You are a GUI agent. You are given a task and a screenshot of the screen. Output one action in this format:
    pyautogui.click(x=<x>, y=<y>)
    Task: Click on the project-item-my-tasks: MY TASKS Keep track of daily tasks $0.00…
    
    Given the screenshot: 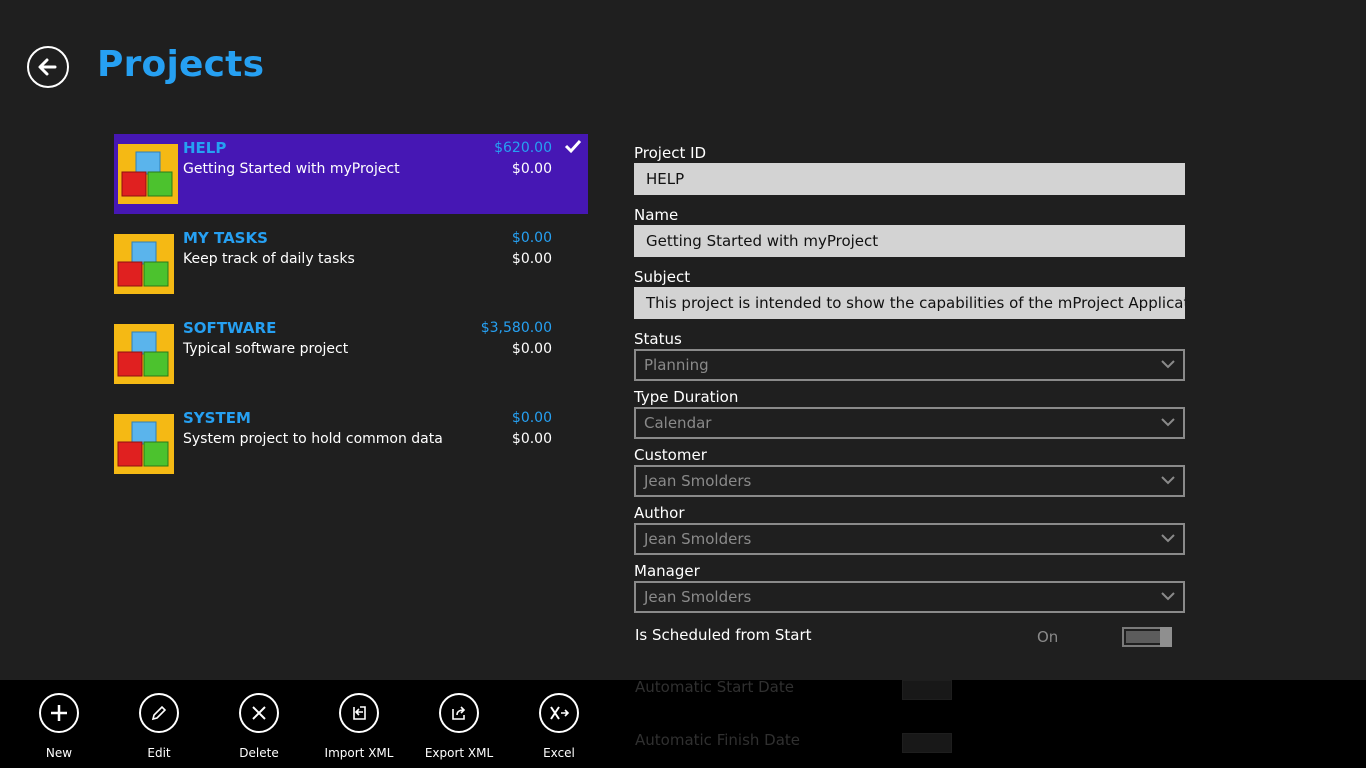 What is the action you would take?
    pyautogui.click(x=351, y=264)
    